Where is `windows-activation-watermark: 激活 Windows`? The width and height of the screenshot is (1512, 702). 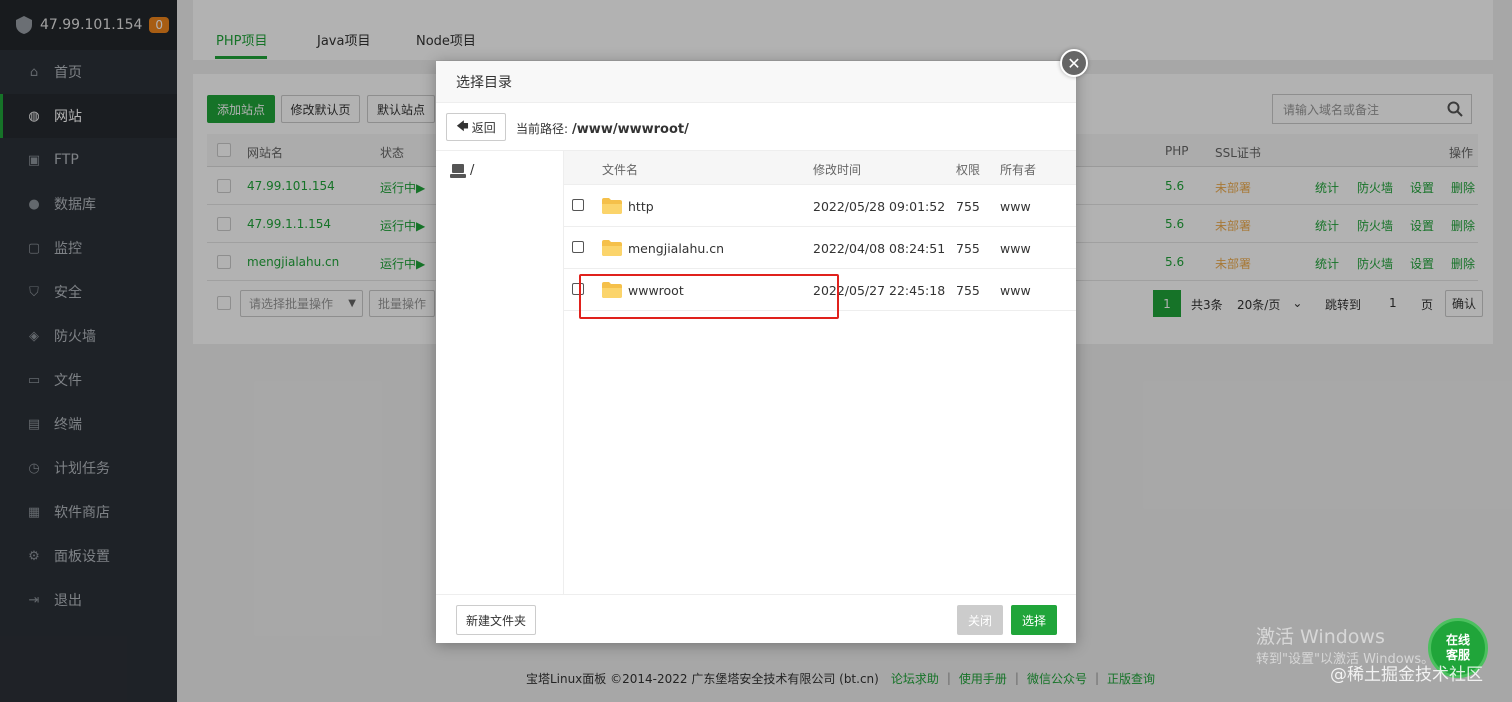
windows-activation-watermark: 激活 Windows is located at coordinates (1320, 637).